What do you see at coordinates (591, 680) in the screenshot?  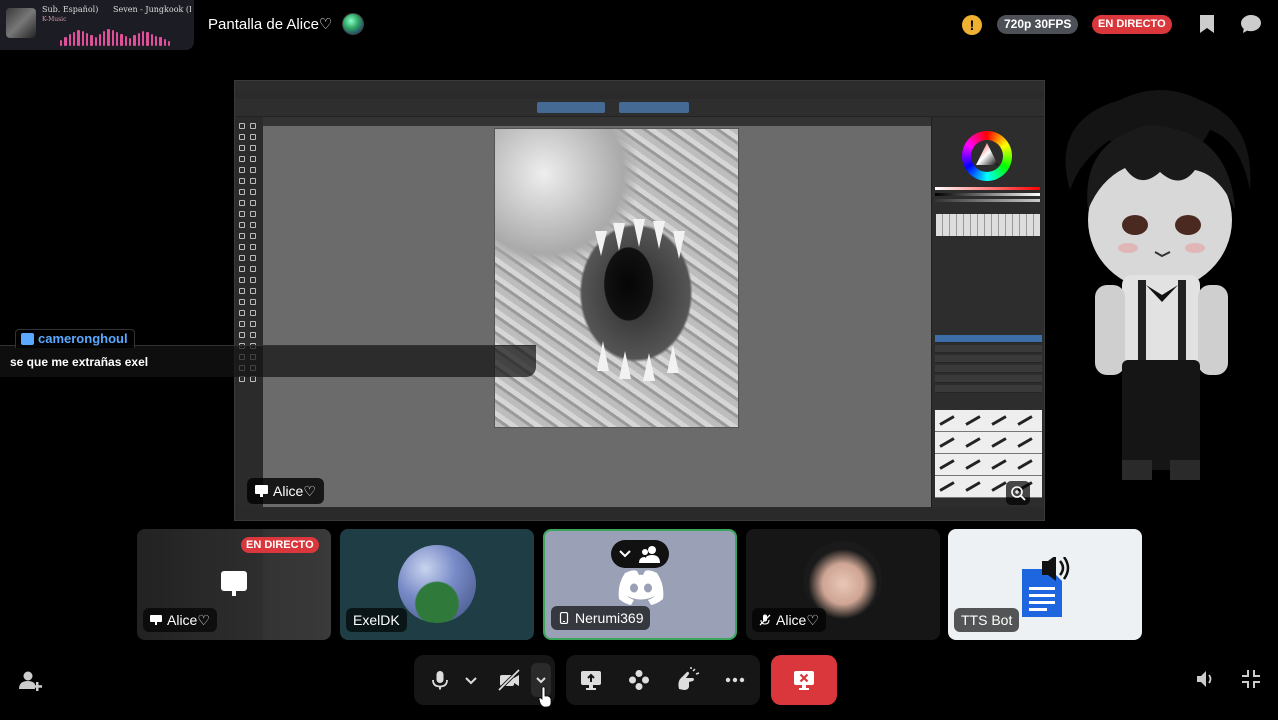 I see `share-screen-icon` at bounding box center [591, 680].